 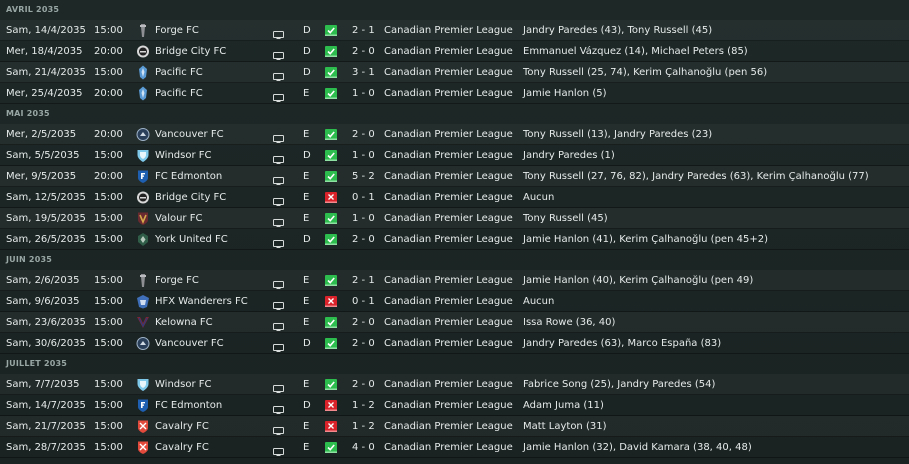 What do you see at coordinates (44, 93) in the screenshot?
I see `match-date: Mer, 25/4/2035` at bounding box center [44, 93].